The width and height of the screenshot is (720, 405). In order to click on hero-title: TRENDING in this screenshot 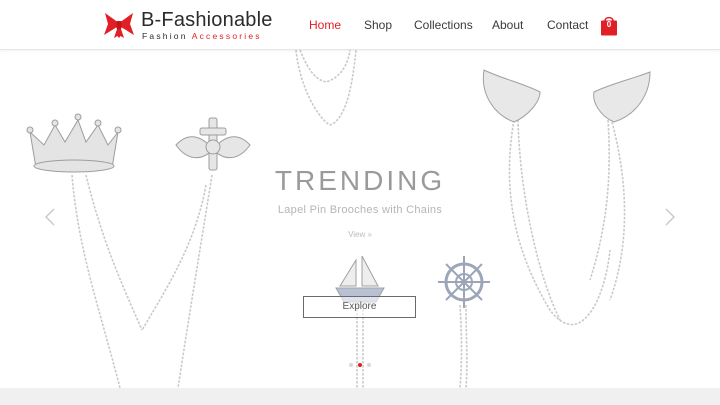, I will do `click(360, 180)`.